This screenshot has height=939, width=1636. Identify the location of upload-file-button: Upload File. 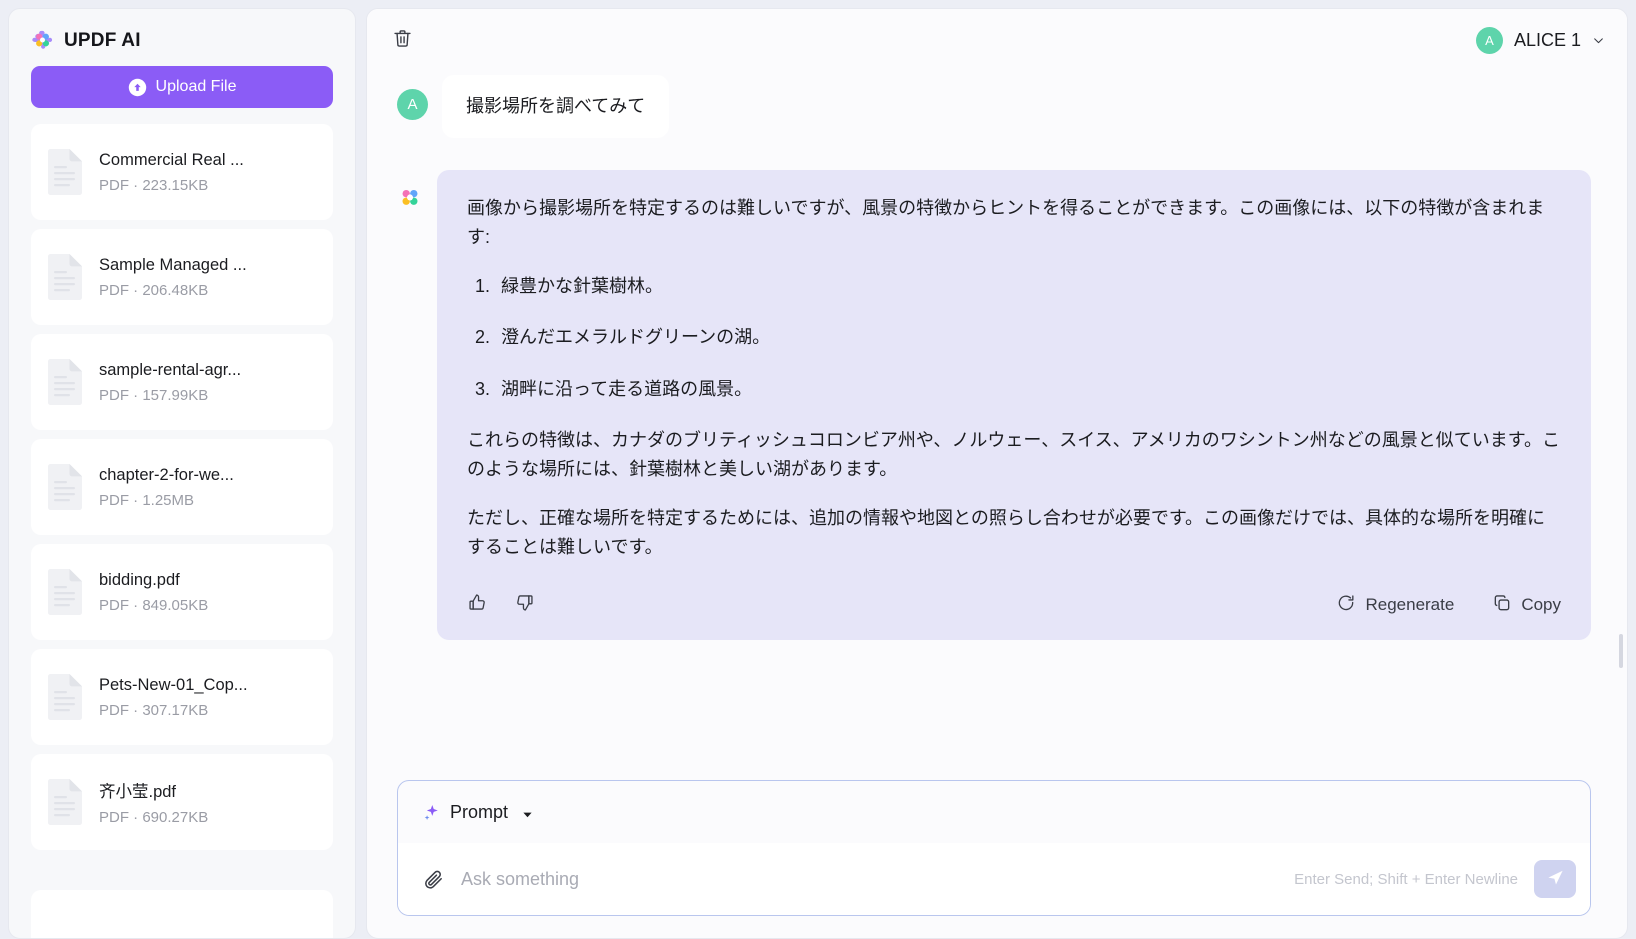
(182, 87).